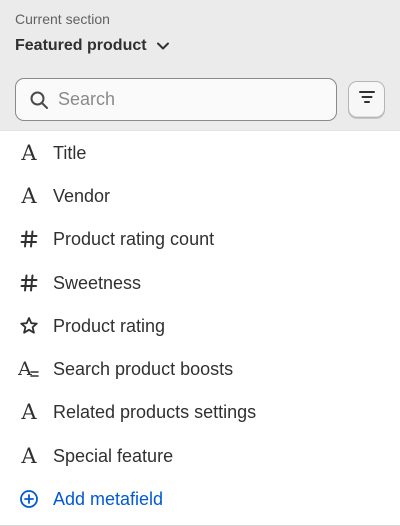 The height and width of the screenshot is (526, 400). I want to click on list-item: Product rating count, so click(200, 239).